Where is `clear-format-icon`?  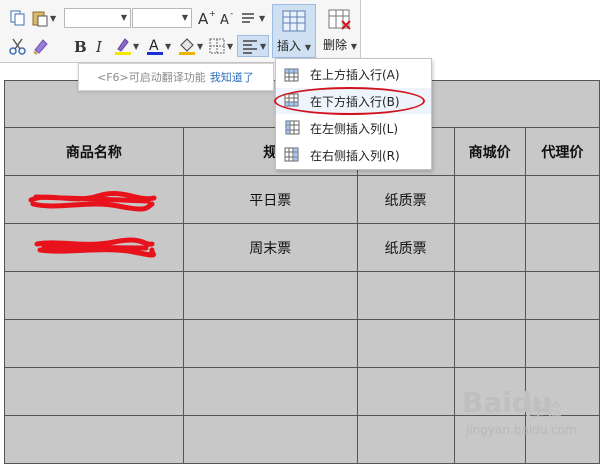 clear-format-icon is located at coordinates (248, 18).